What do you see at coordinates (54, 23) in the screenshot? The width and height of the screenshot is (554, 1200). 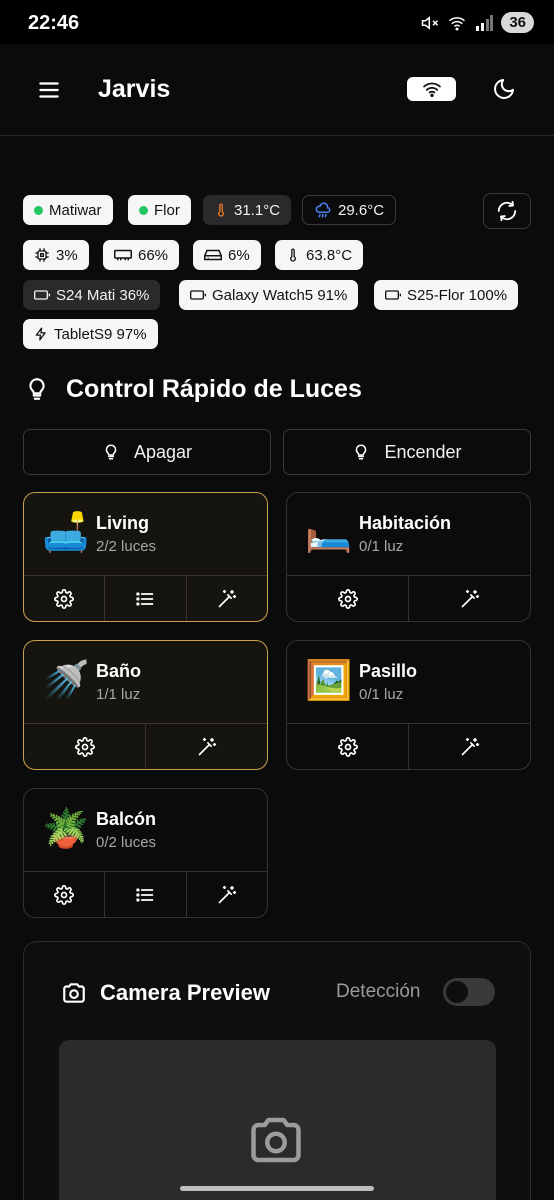 I see `status-time: 22:46` at bounding box center [54, 23].